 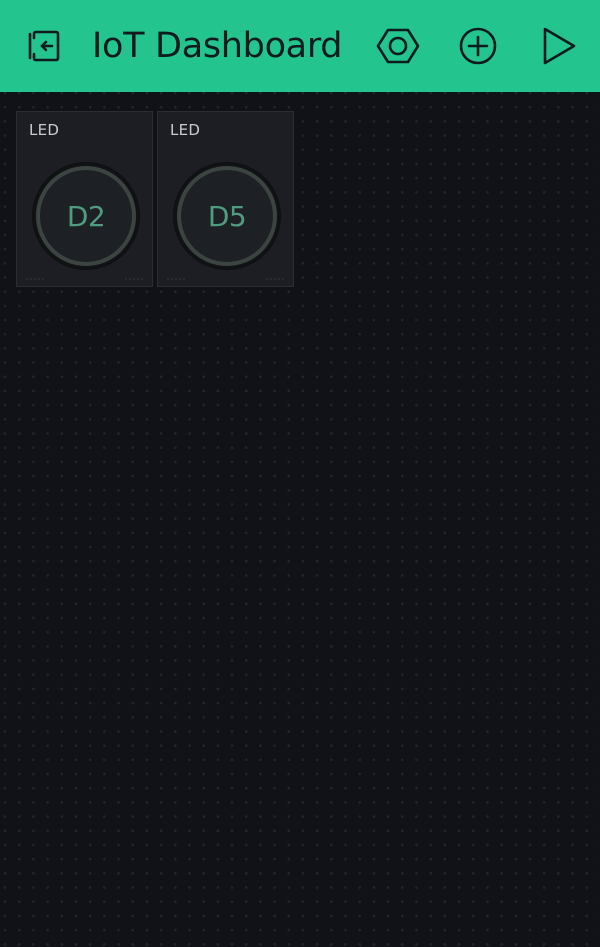 I want to click on led-ring: D5, so click(x=227, y=216).